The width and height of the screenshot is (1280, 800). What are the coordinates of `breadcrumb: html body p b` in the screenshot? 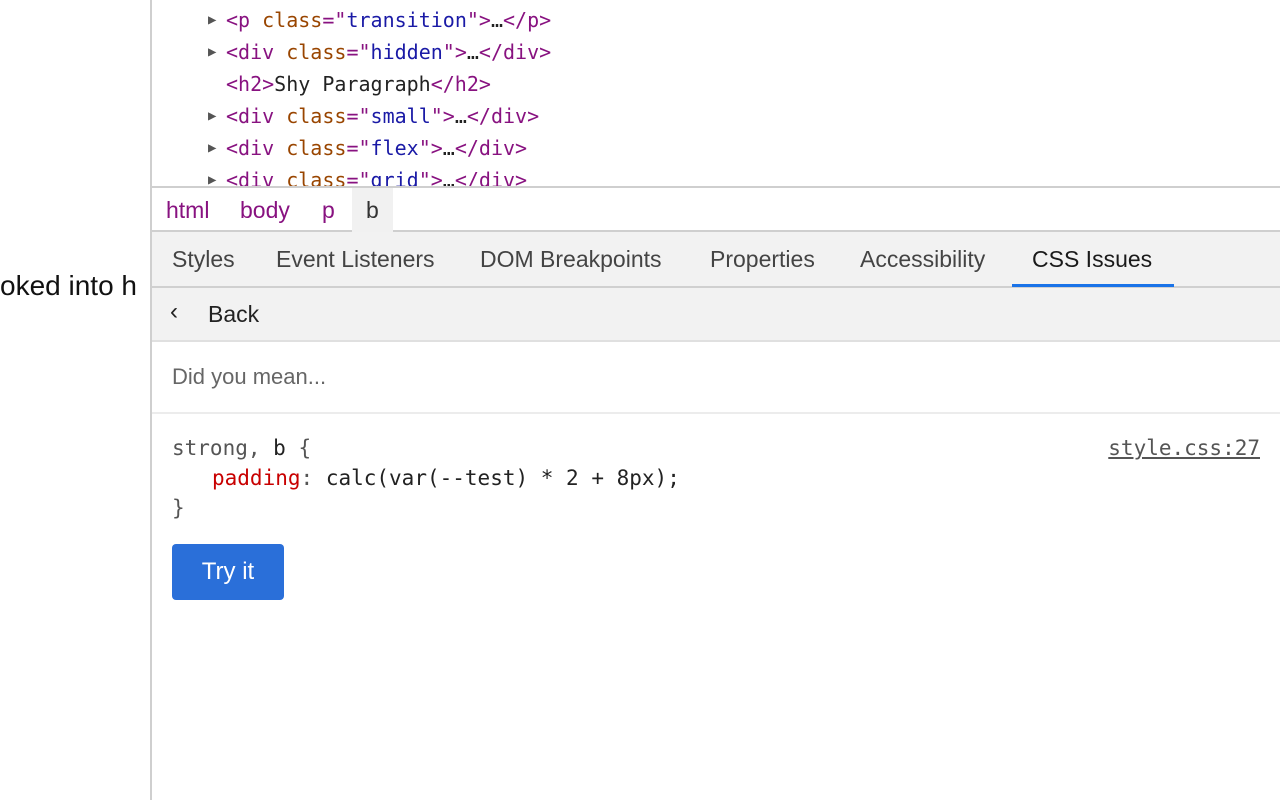 It's located at (716, 209).